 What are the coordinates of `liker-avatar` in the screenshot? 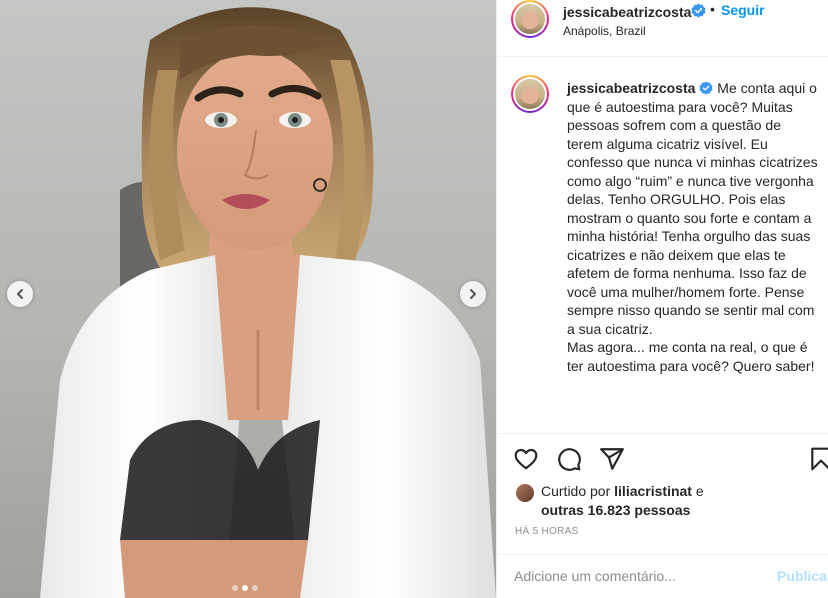 It's located at (525, 493).